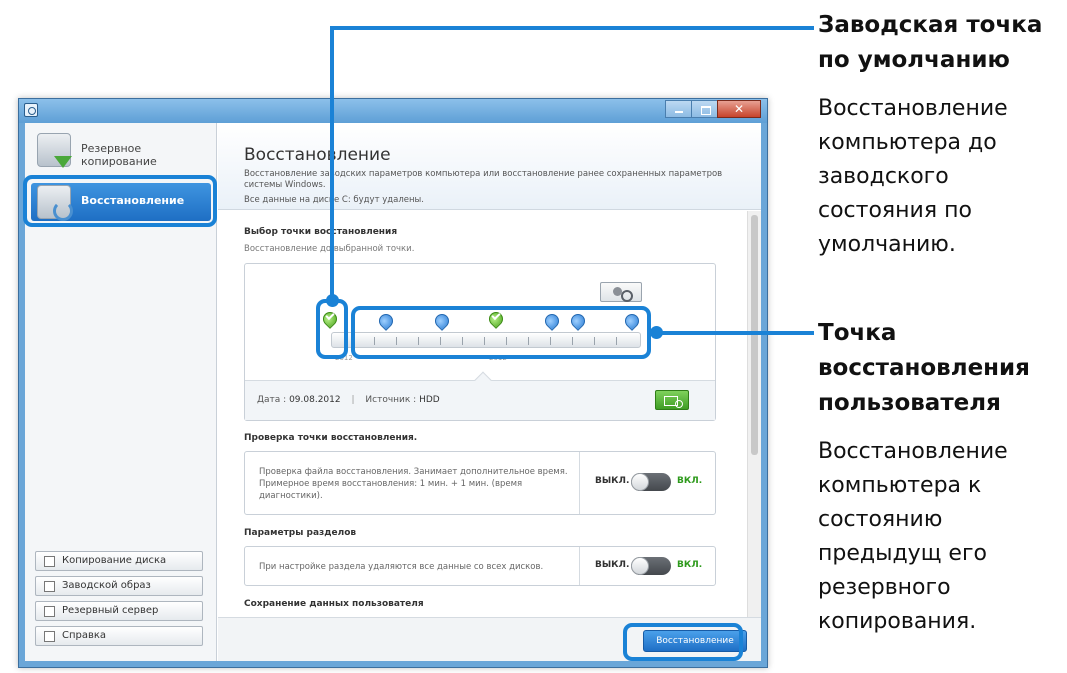 This screenshot has width=1067, height=673. What do you see at coordinates (331, 438) in the screenshot?
I see `verify-section-title: Проверка точки восстановления.` at bounding box center [331, 438].